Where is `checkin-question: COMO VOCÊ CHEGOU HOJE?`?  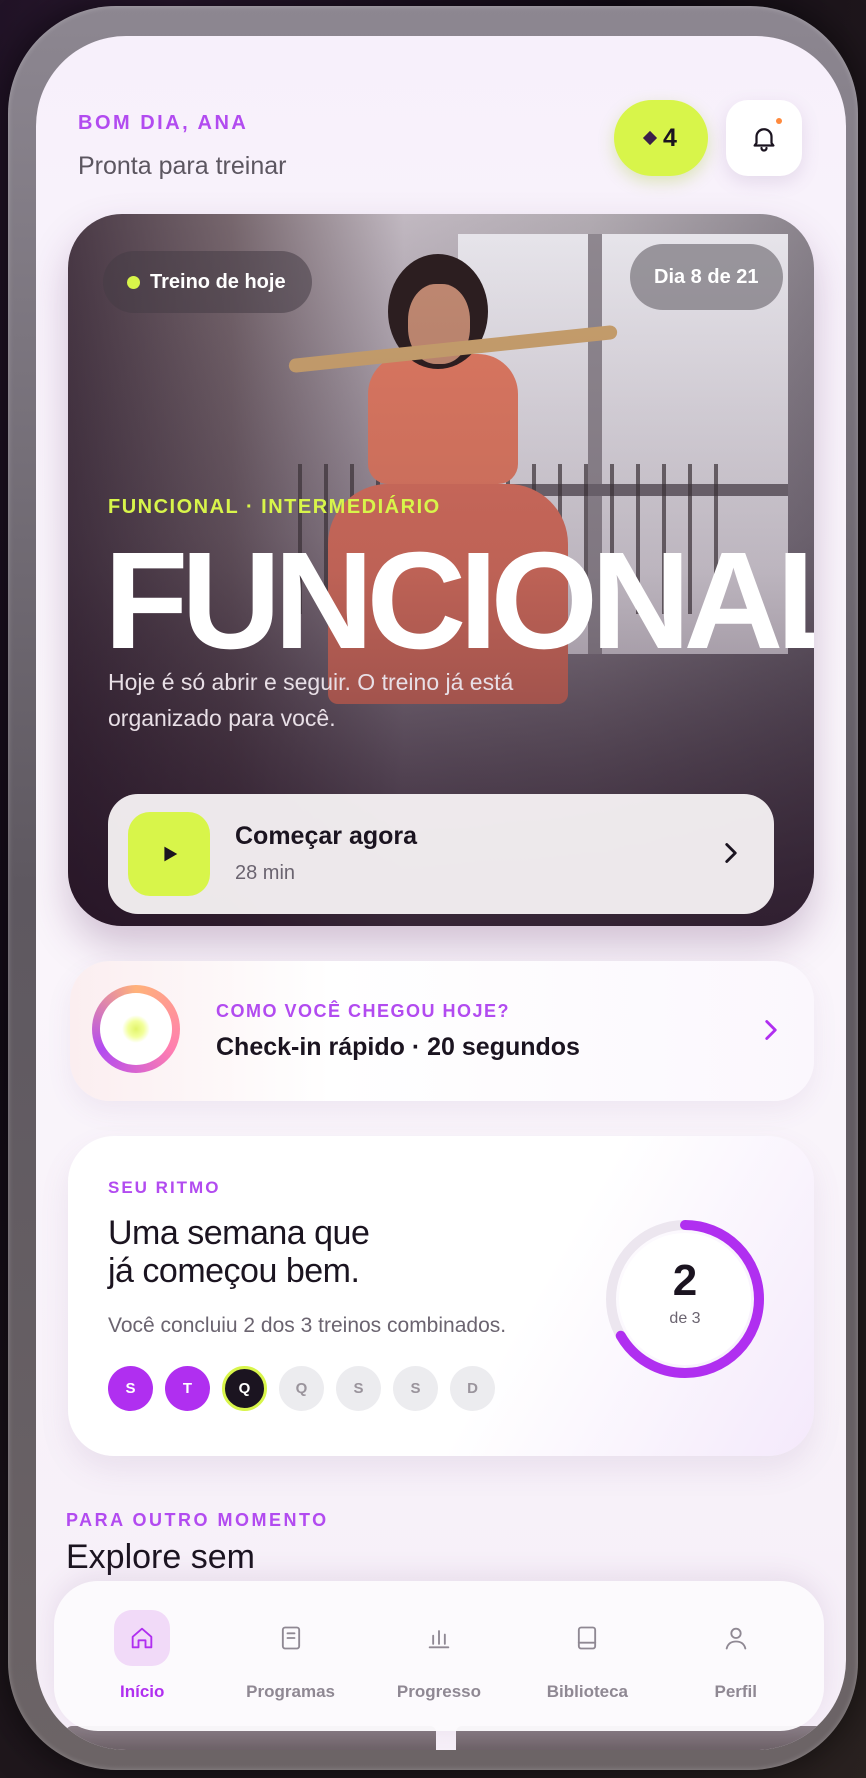
checkin-question: COMO VOCÊ CHEGOU HOJE? is located at coordinates (363, 1011).